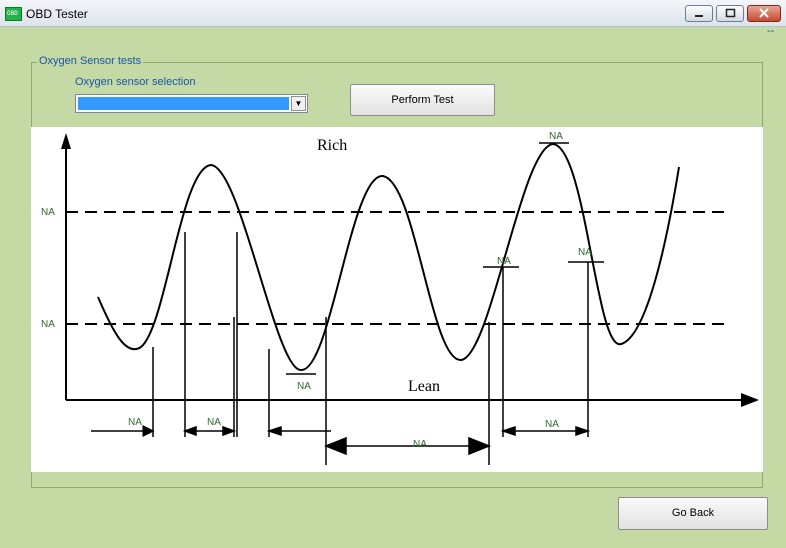 The image size is (786, 548). I want to click on y-axis-arrow, so click(66, 141).